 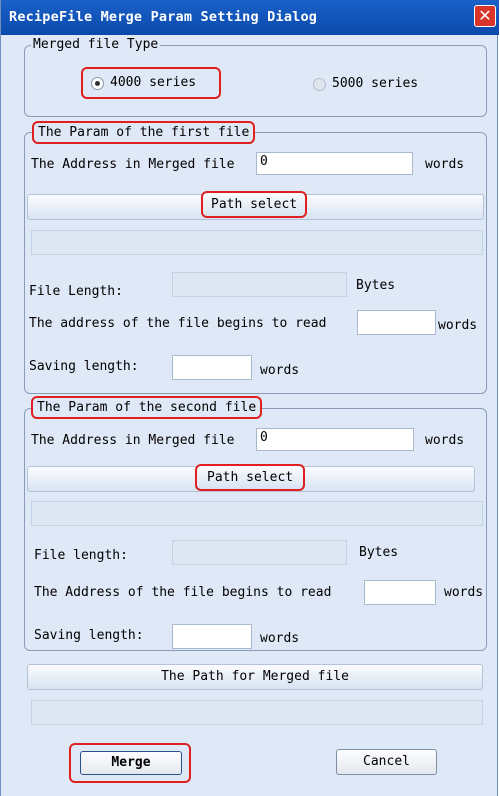 I want to click on second-length-field, so click(x=259, y=552).